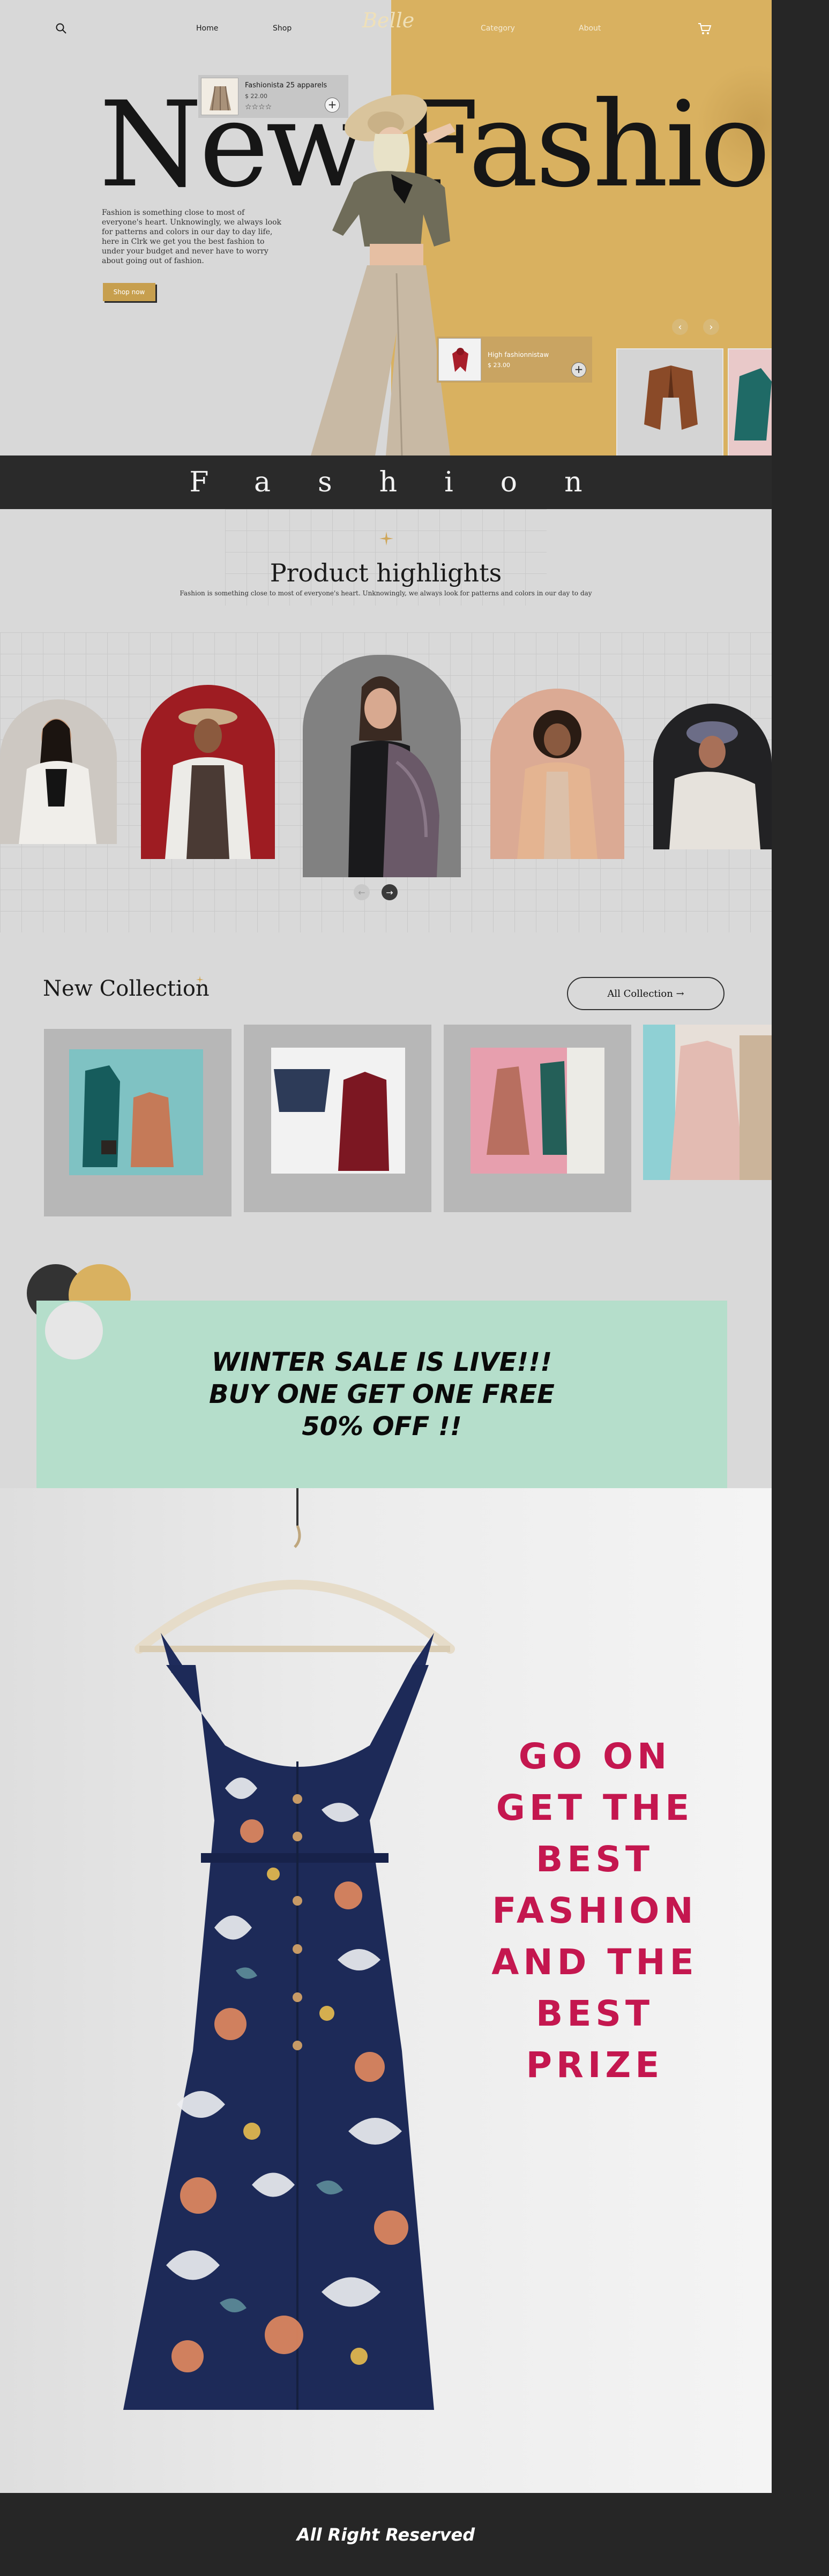  I want to click on right-scroll-gutter, so click(800, 1288).